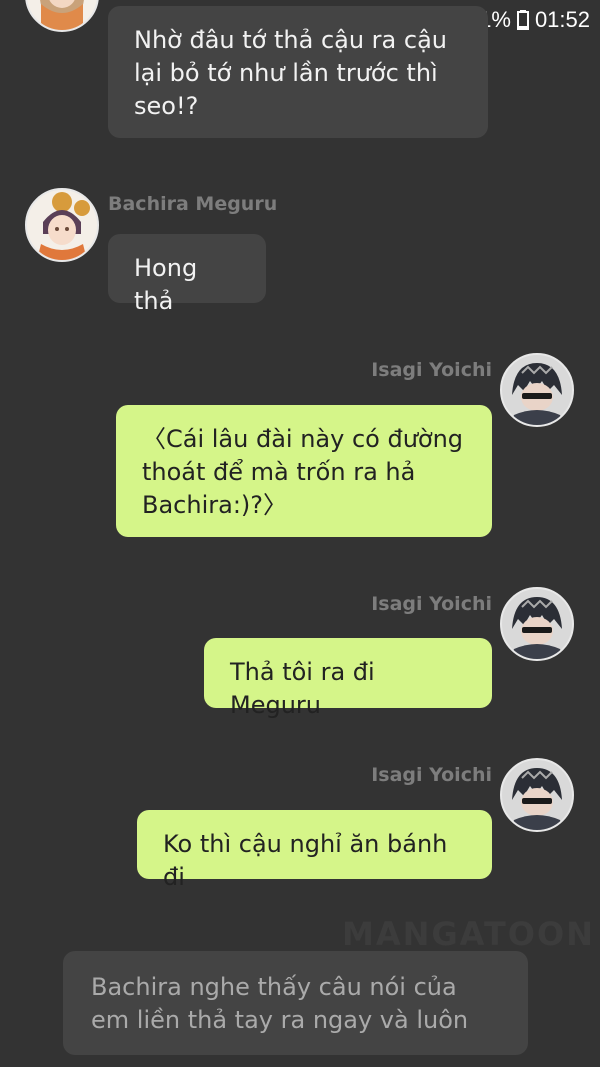  What do you see at coordinates (302, 688) in the screenshot?
I see `message-text: Thả tôi ra đi Meguru` at bounding box center [302, 688].